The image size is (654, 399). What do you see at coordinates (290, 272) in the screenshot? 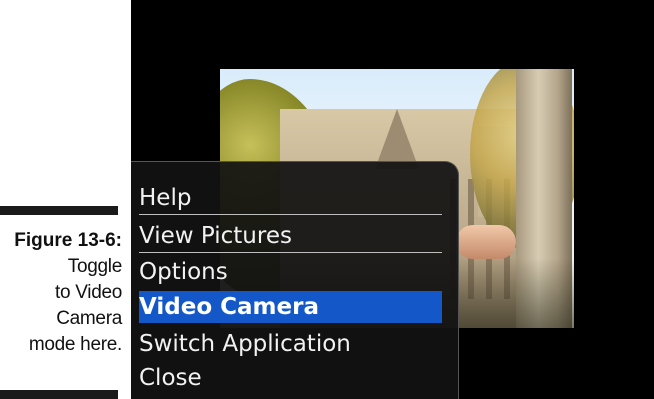
I see `menu-item-options: Options` at bounding box center [290, 272].